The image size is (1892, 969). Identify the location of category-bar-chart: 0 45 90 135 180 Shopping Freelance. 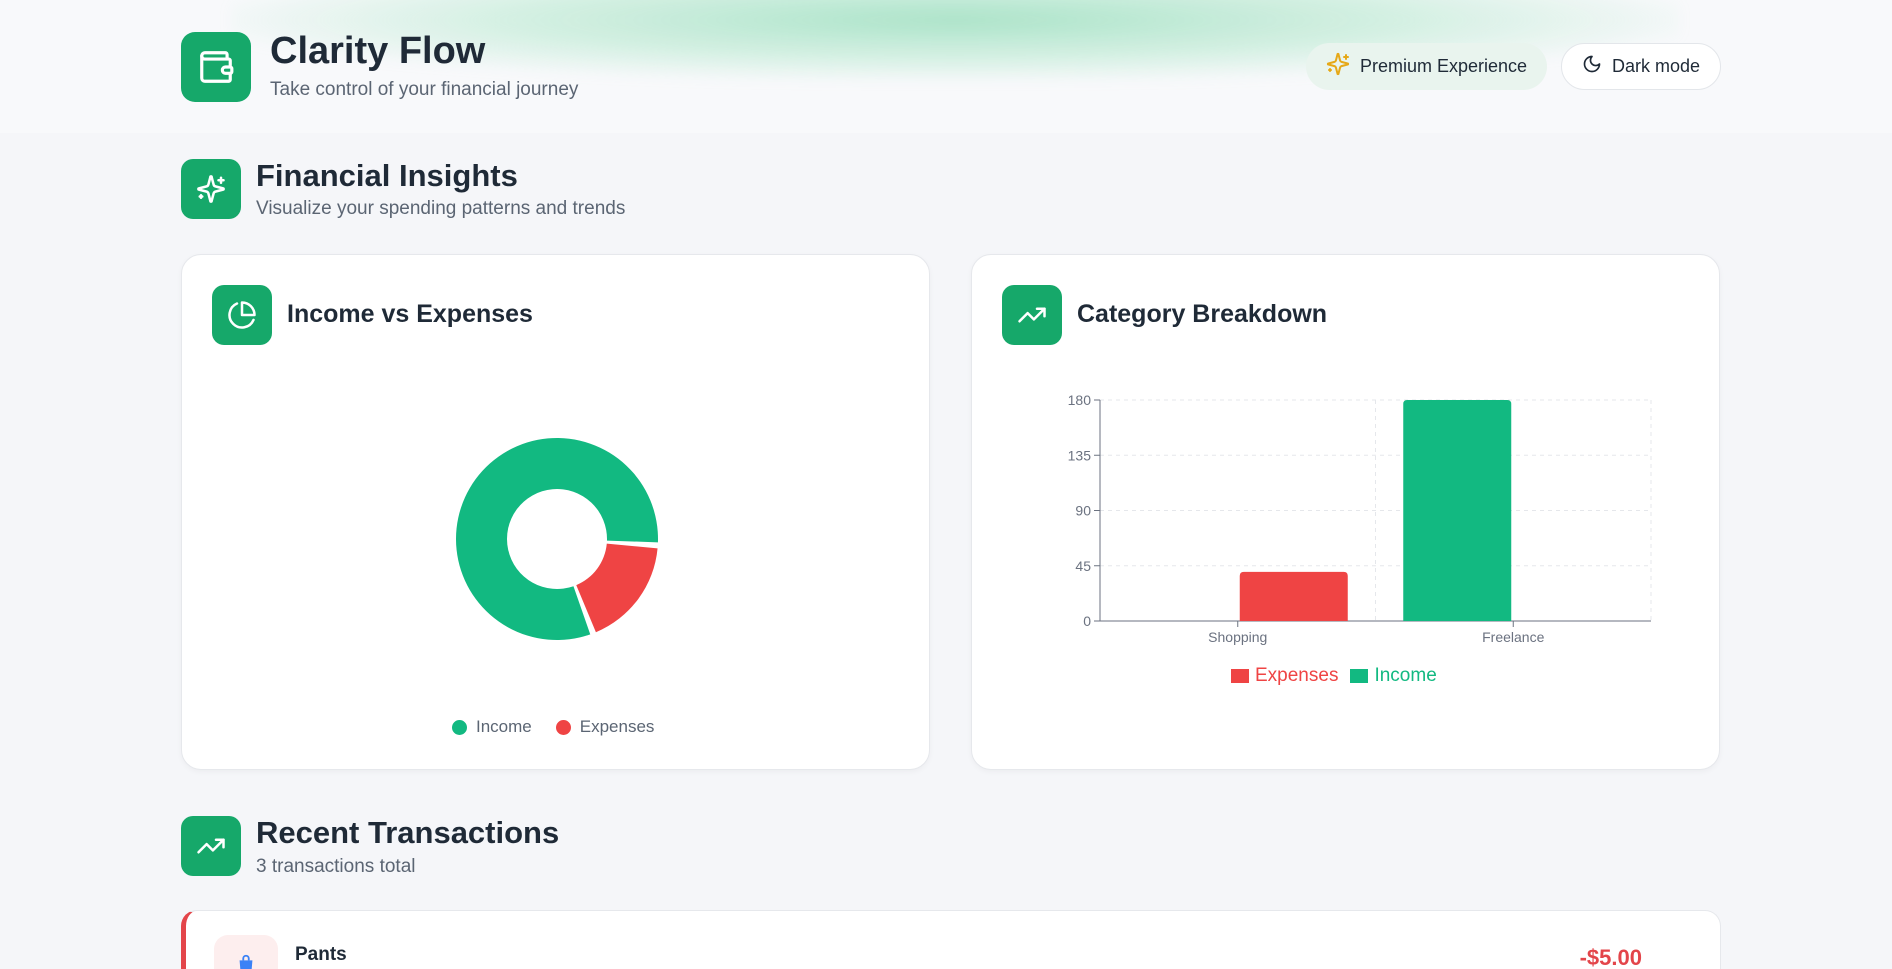
(1360, 518).